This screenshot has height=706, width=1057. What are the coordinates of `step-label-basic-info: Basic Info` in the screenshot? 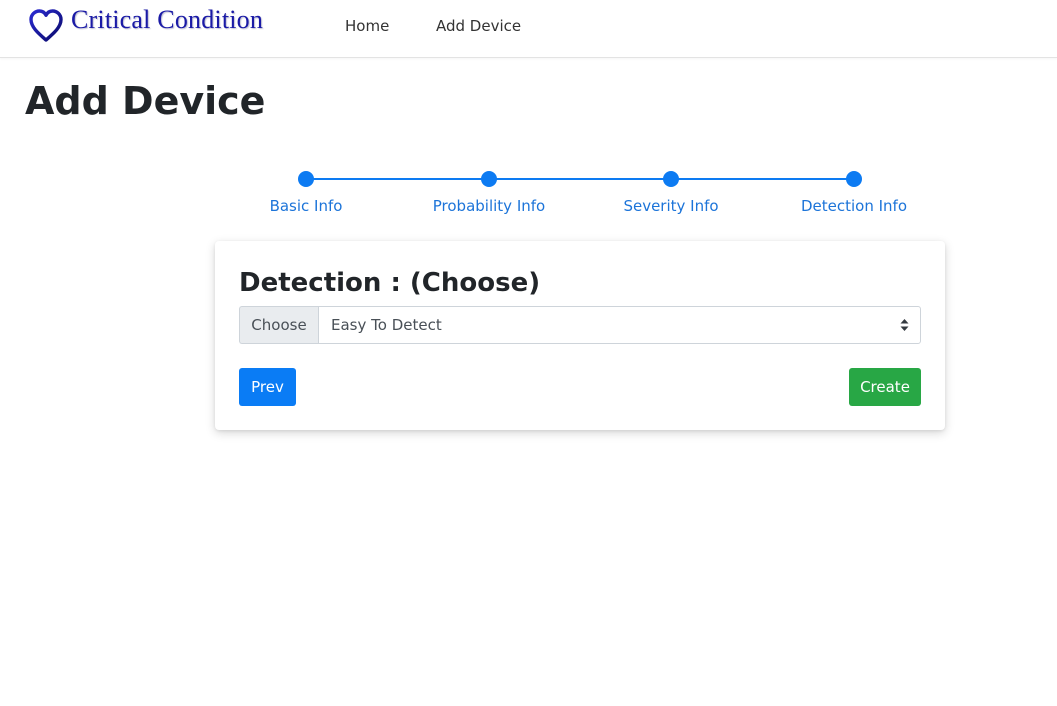 It's located at (306, 206).